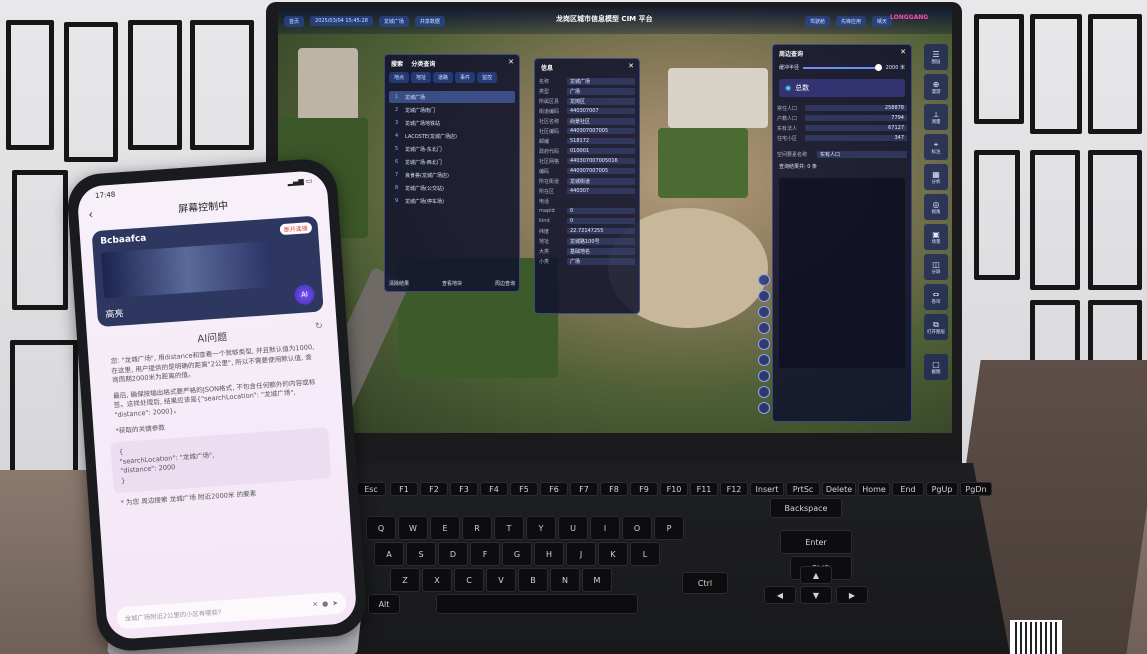 The image size is (1147, 654). Describe the element at coordinates (806, 508) in the screenshot. I see `key-backspace: Backspace` at that location.